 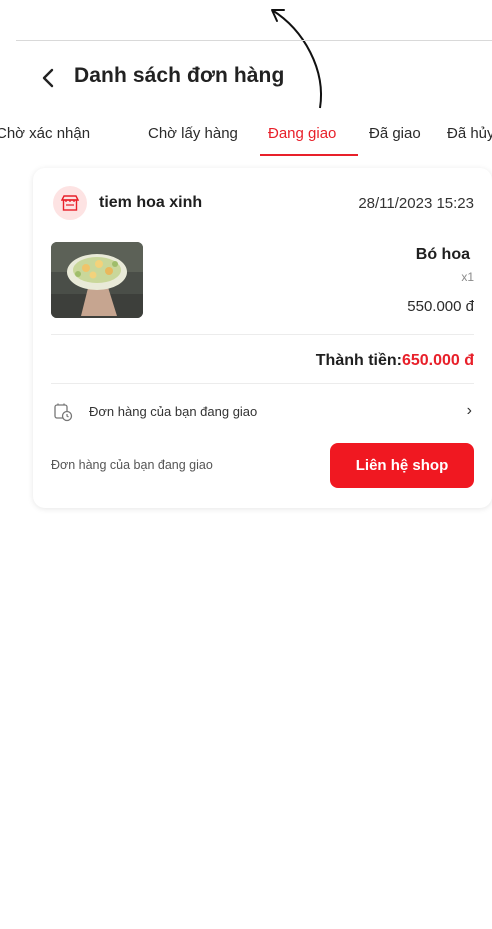 I want to click on tab-da-giao: Đã giao, so click(x=395, y=133).